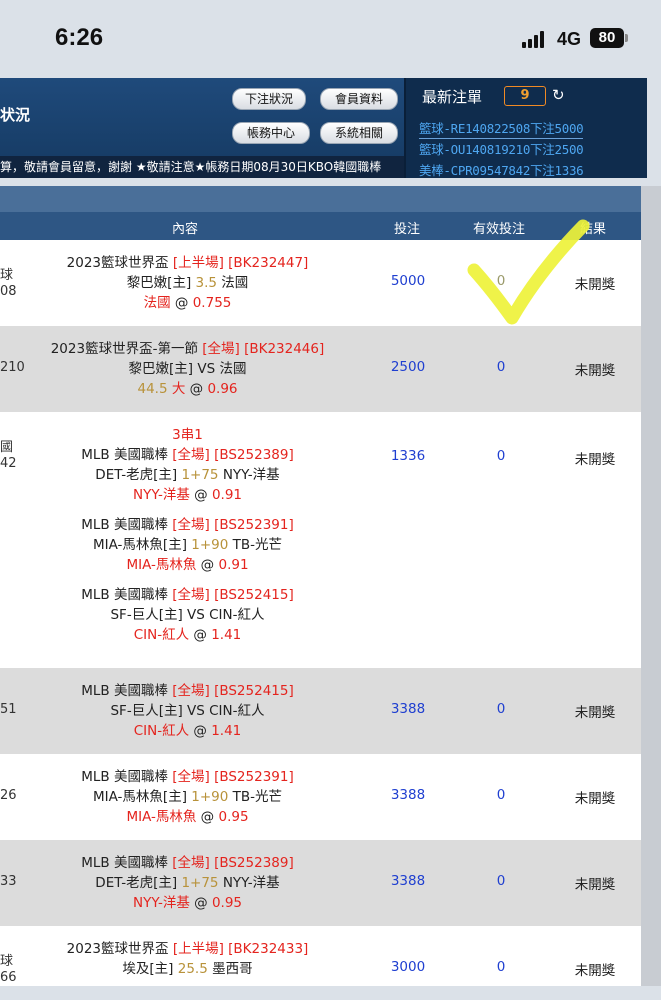 This screenshot has height=1000, width=661. I want to click on bet-content-line: 法國 @ 0.755, so click(187, 303).